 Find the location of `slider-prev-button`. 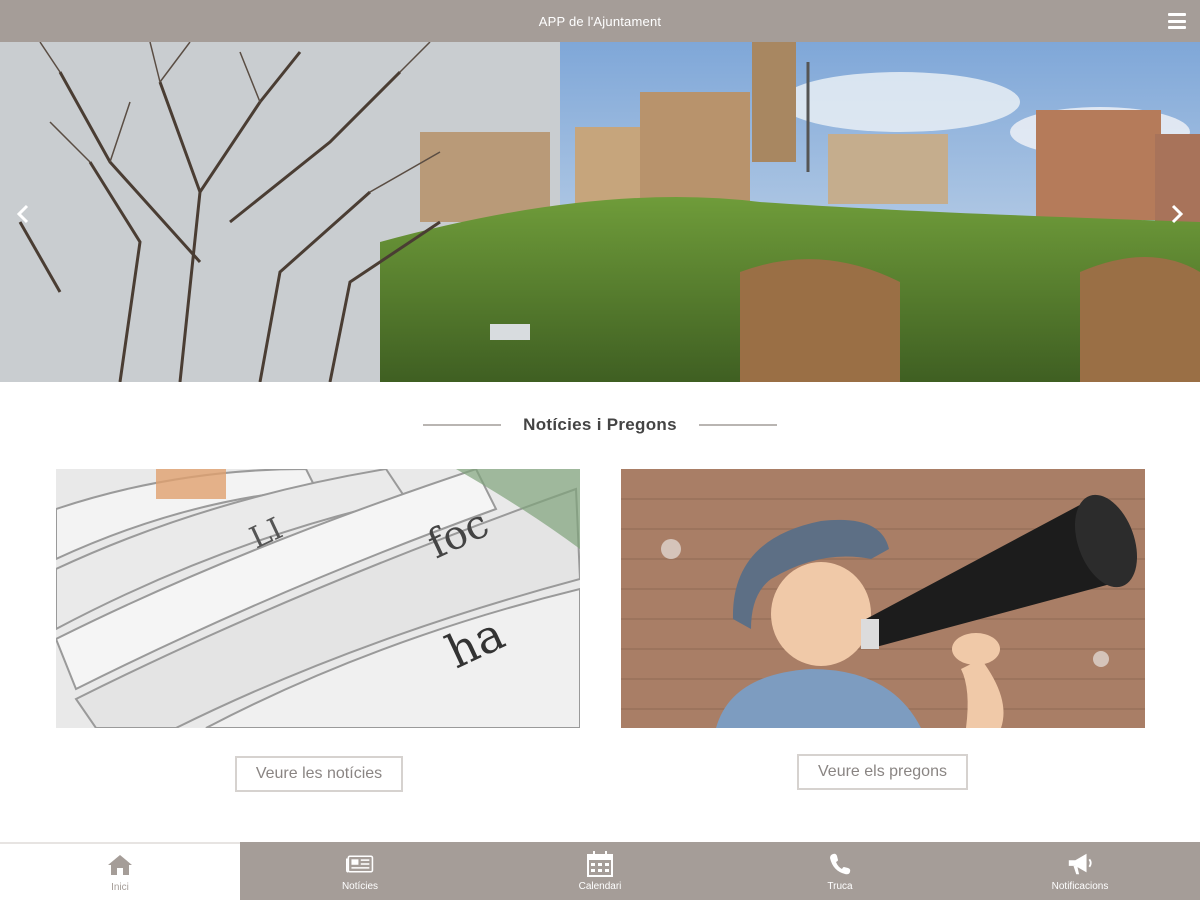

slider-prev-button is located at coordinates (23, 214).